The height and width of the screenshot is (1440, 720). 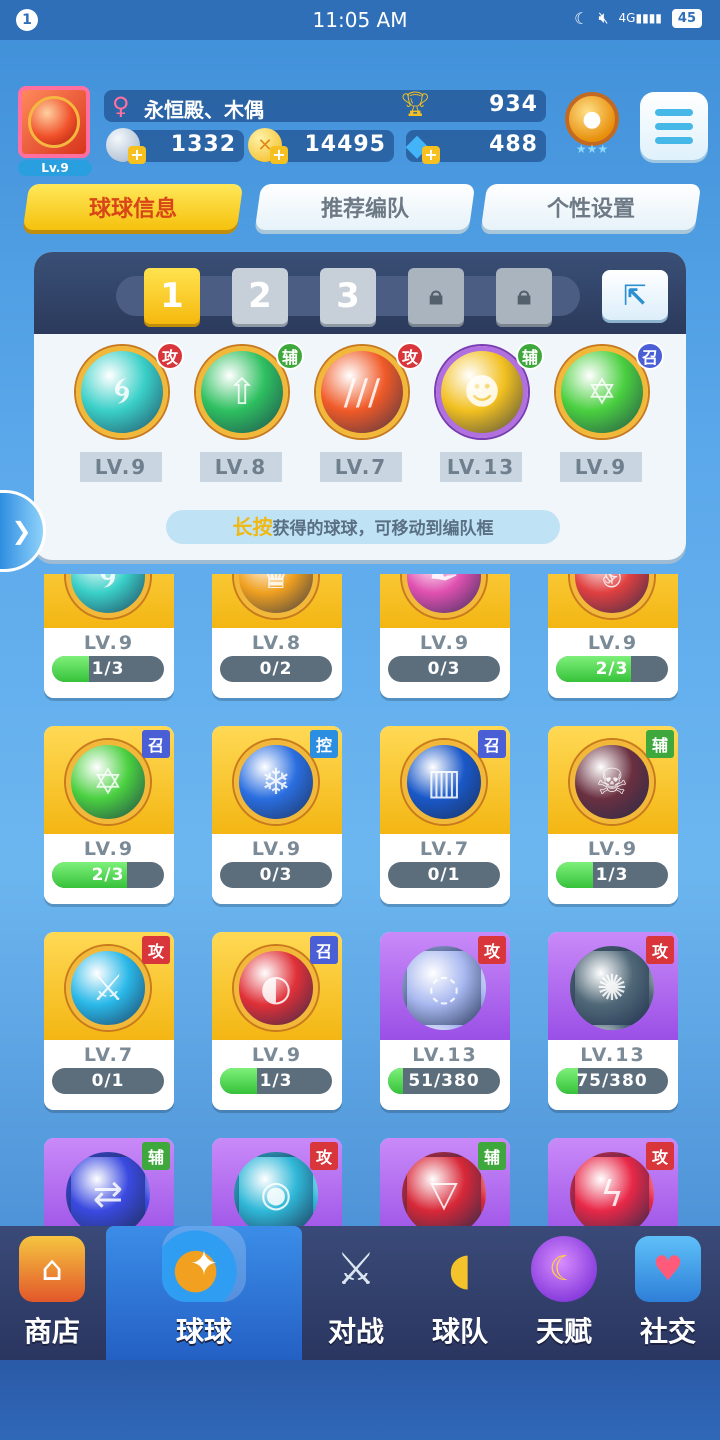 I want to click on team-slot-1: 1, so click(x=172, y=296).